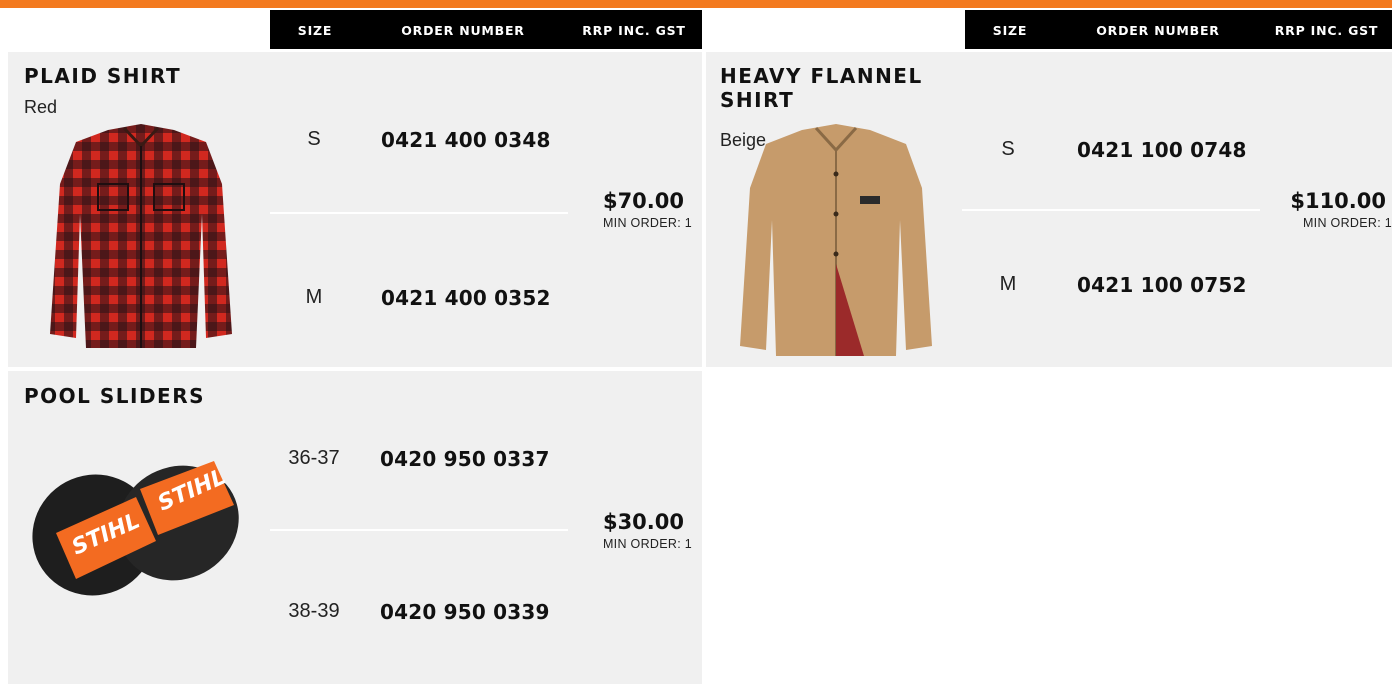 The image size is (1392, 684). What do you see at coordinates (141, 236) in the screenshot?
I see `red-plaid-shirt-image` at bounding box center [141, 236].